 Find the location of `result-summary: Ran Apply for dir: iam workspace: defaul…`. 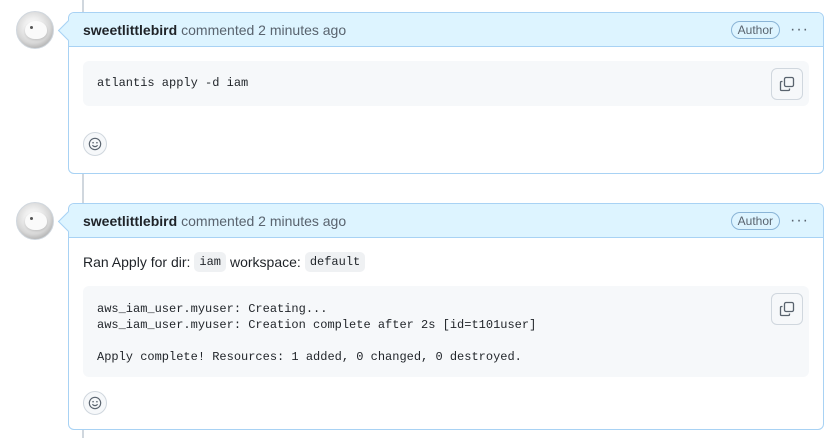

result-summary: Ran Apply for dir: iam workspace: defaul… is located at coordinates (446, 262).